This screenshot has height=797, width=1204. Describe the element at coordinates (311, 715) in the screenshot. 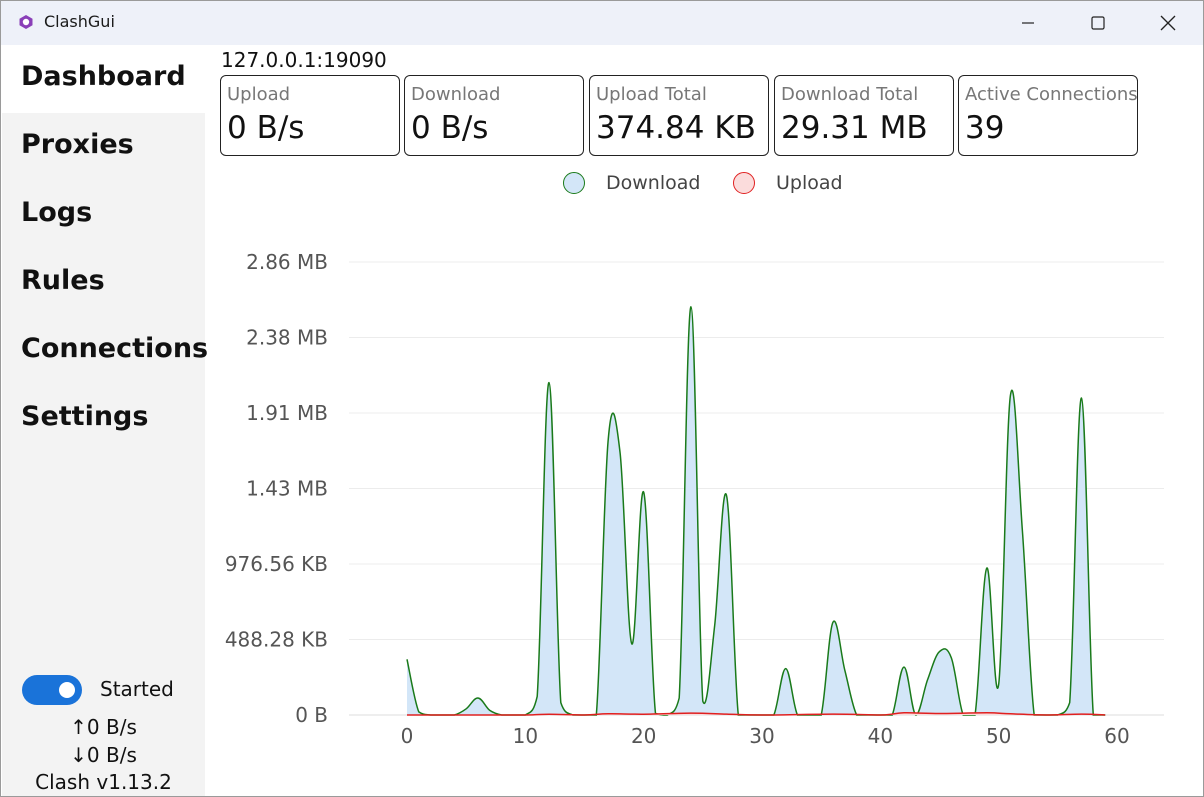

I see `y-tick-label: 0 B` at that location.